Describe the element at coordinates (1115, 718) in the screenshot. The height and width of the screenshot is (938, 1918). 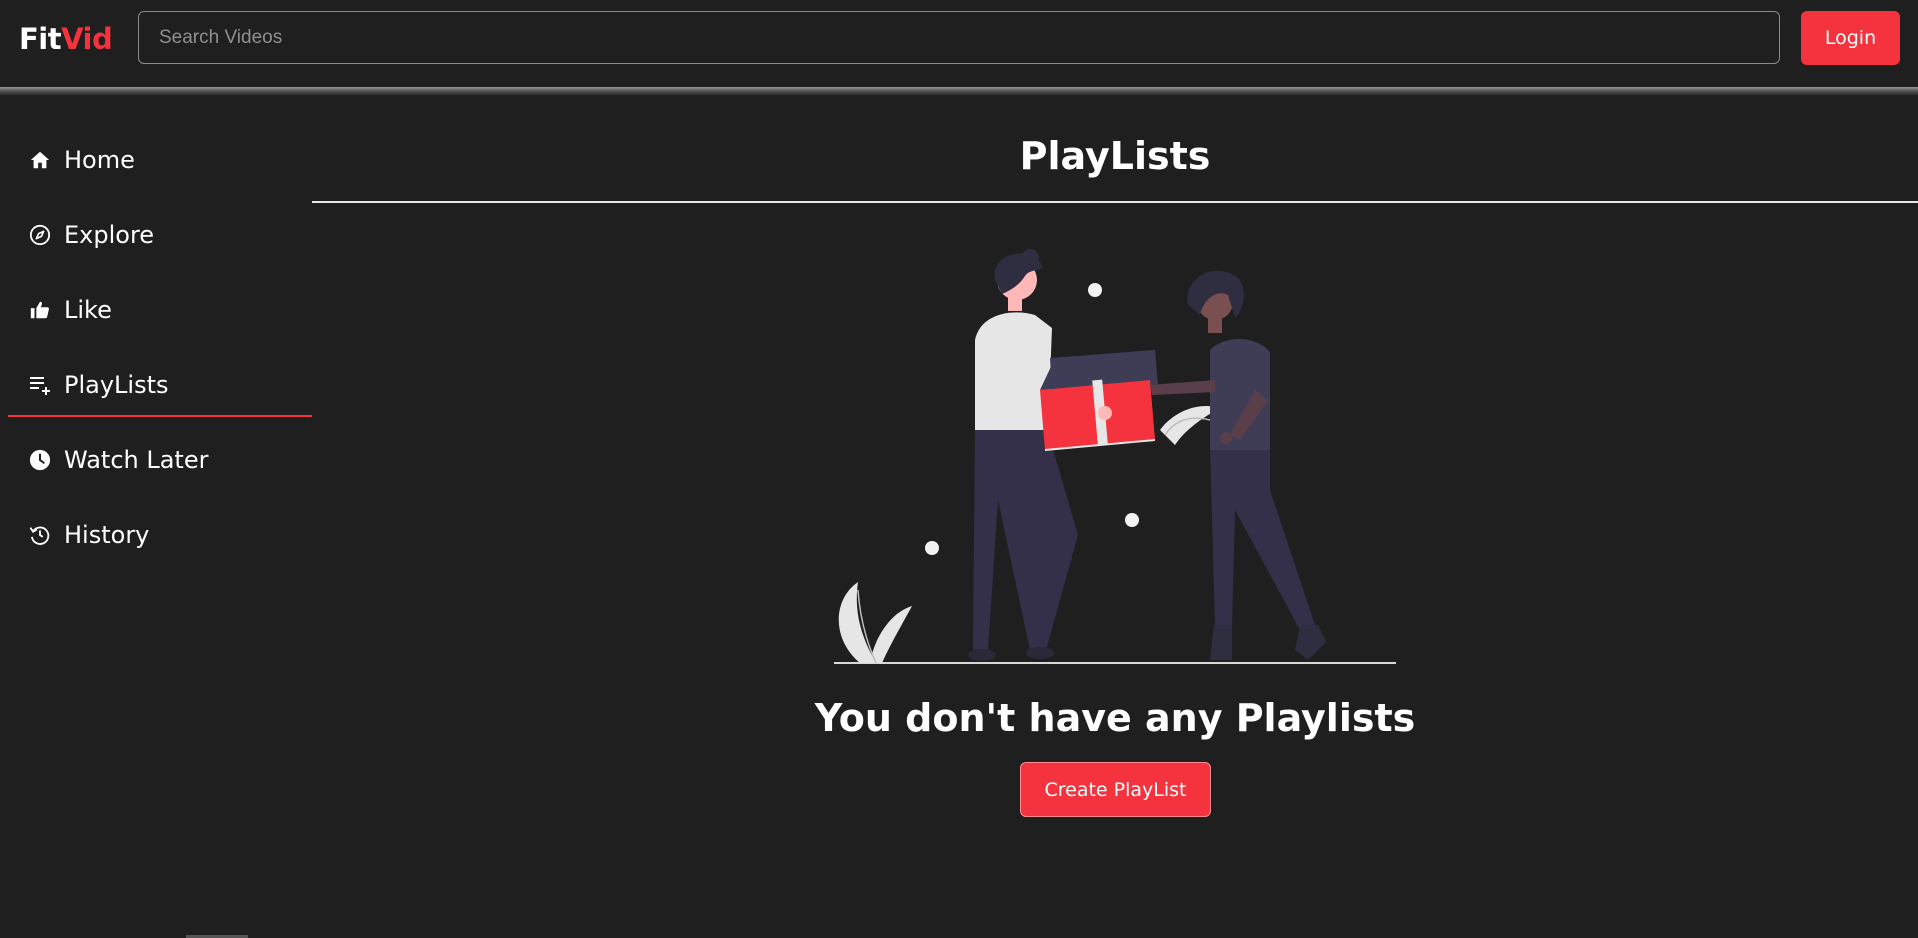
I see `empty-state-message: You don't have any Playlists` at that location.